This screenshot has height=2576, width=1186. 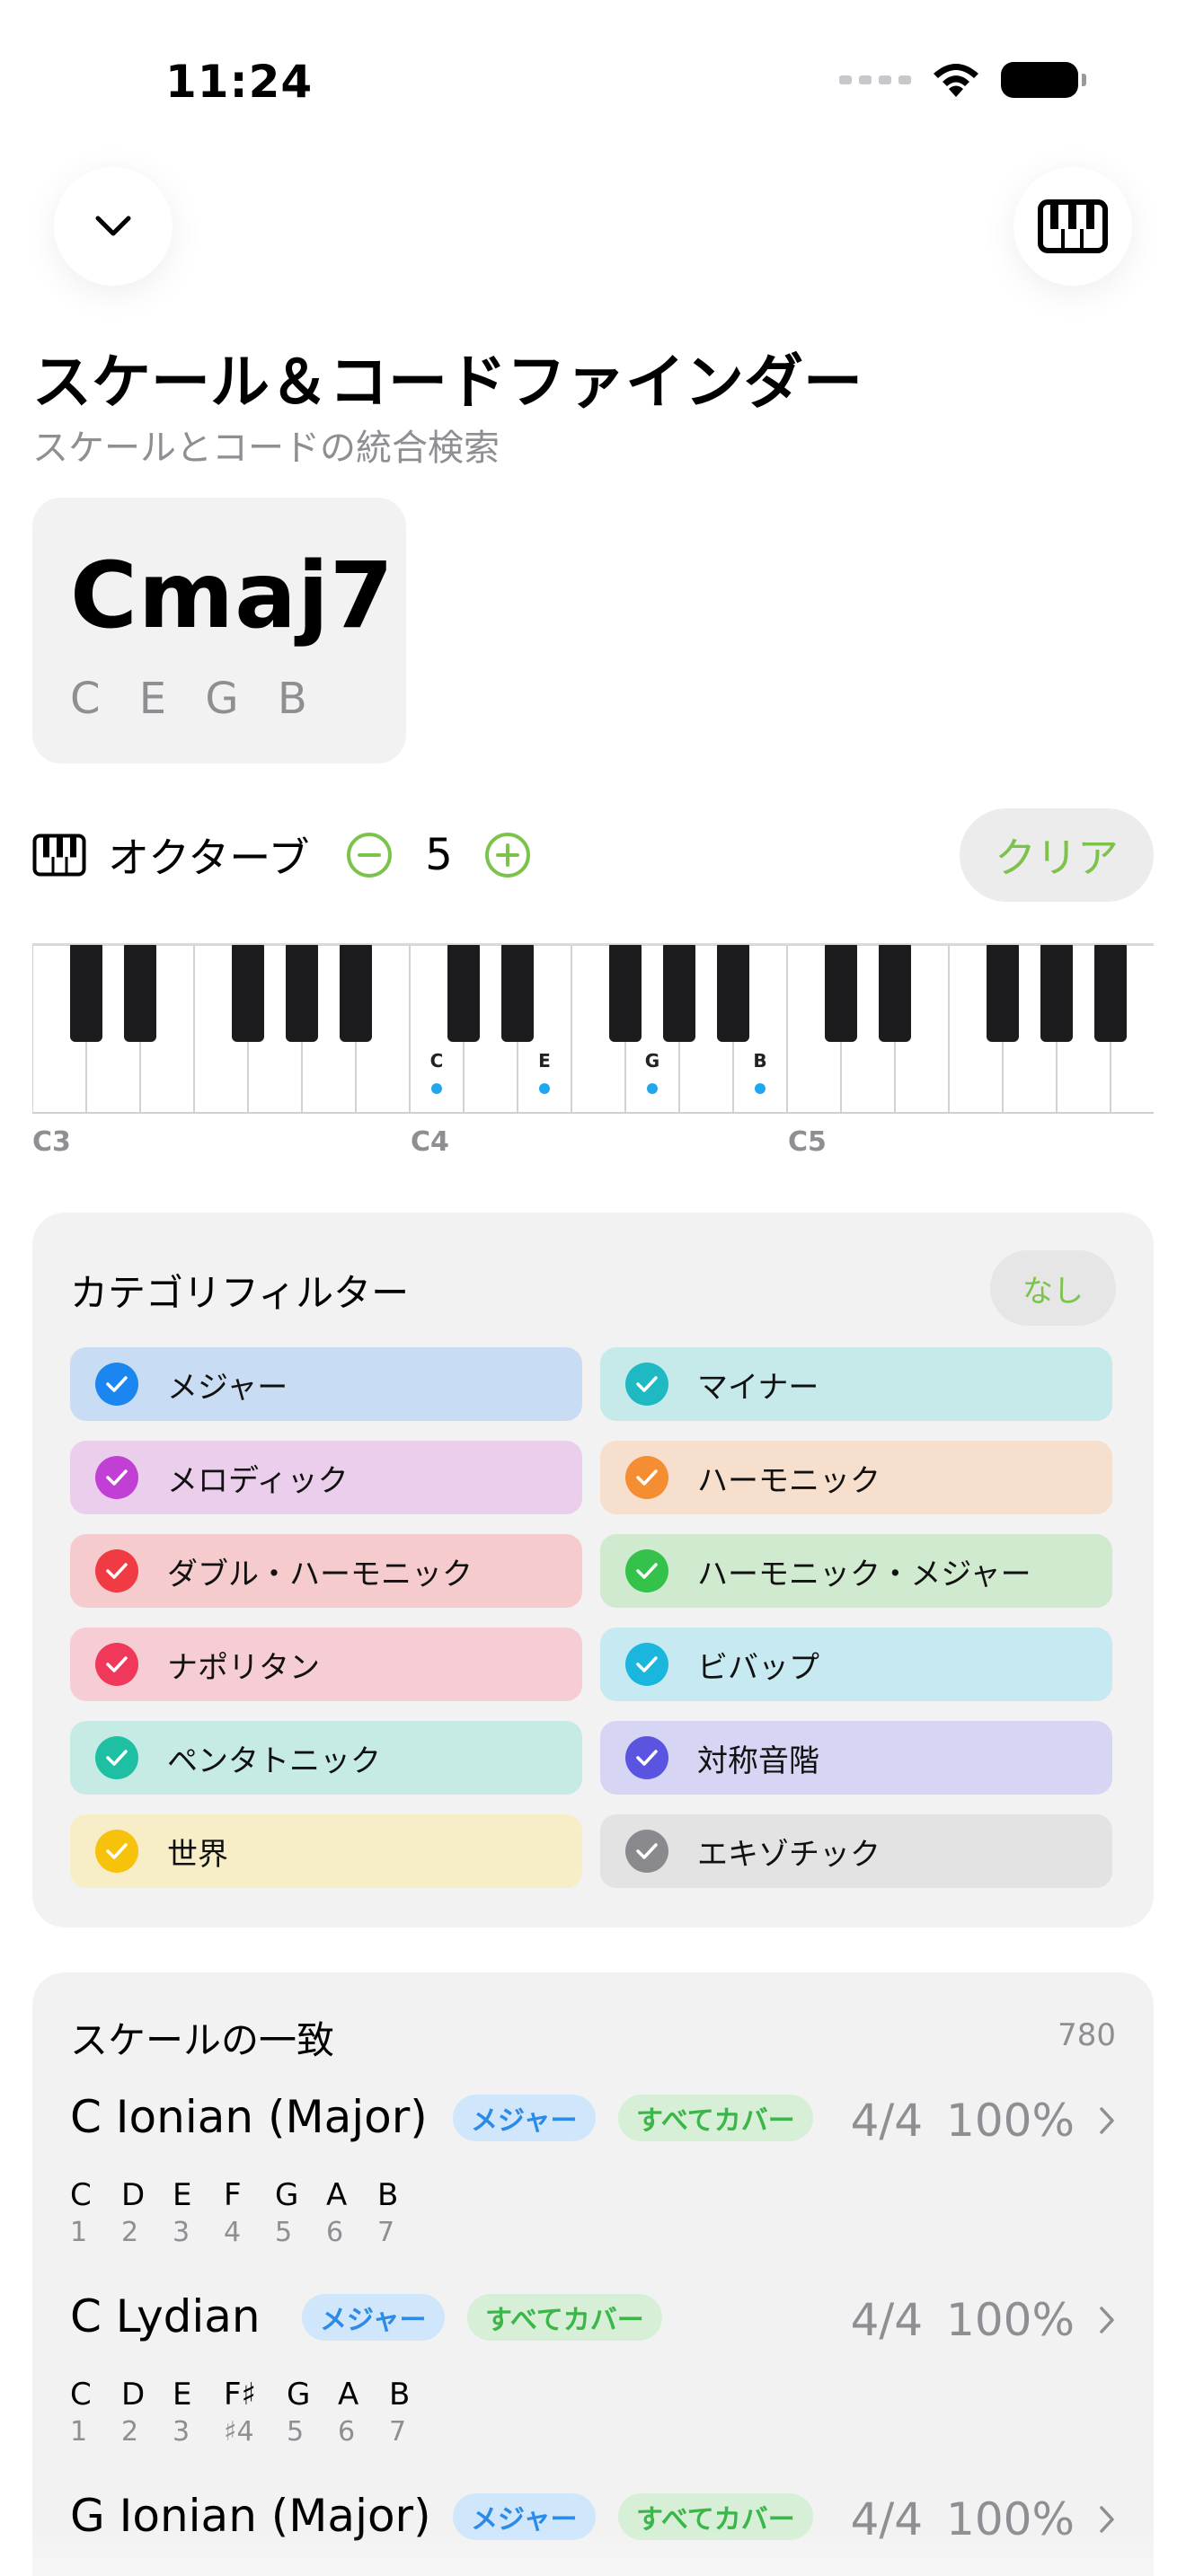 What do you see at coordinates (258, 1480) in the screenshot?
I see `category-chip-label: メロディック` at bounding box center [258, 1480].